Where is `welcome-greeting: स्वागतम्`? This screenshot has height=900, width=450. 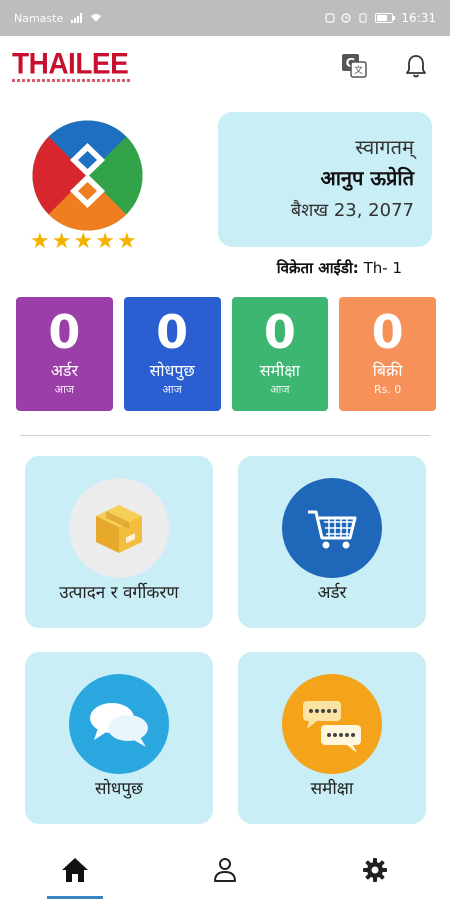 welcome-greeting: स्वागतम् is located at coordinates (384, 147).